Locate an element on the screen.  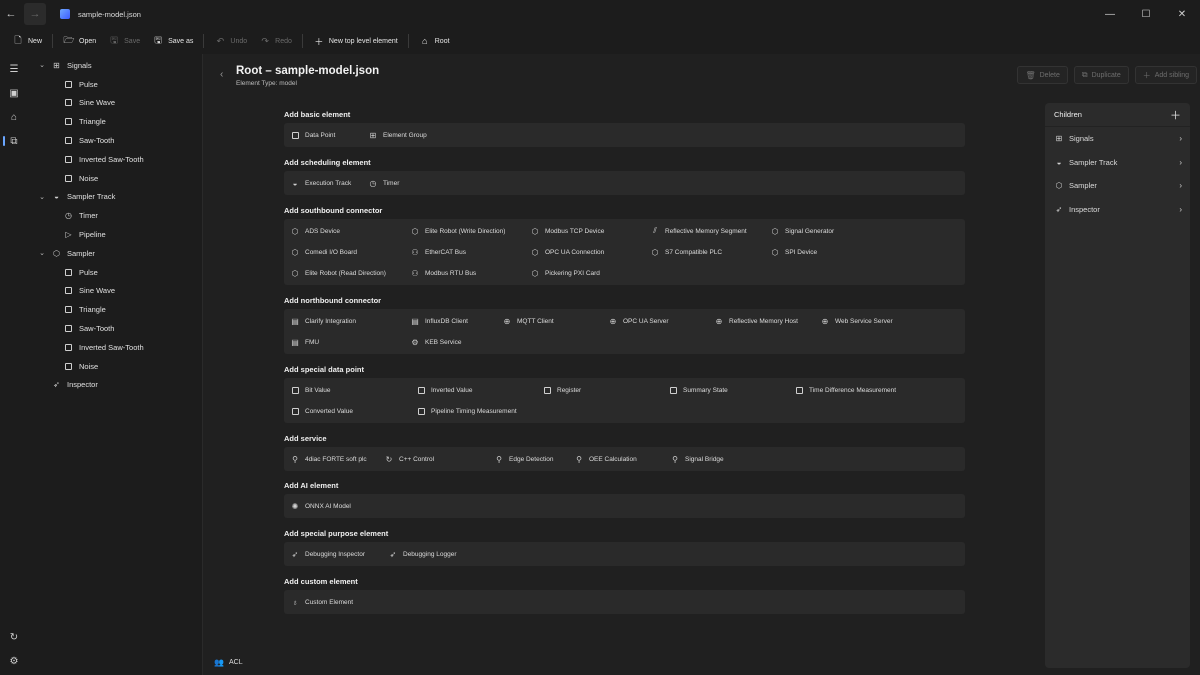
add-debugging-inspector-button: ➶ Debugging Inspector is located at coordinates (327, 554).